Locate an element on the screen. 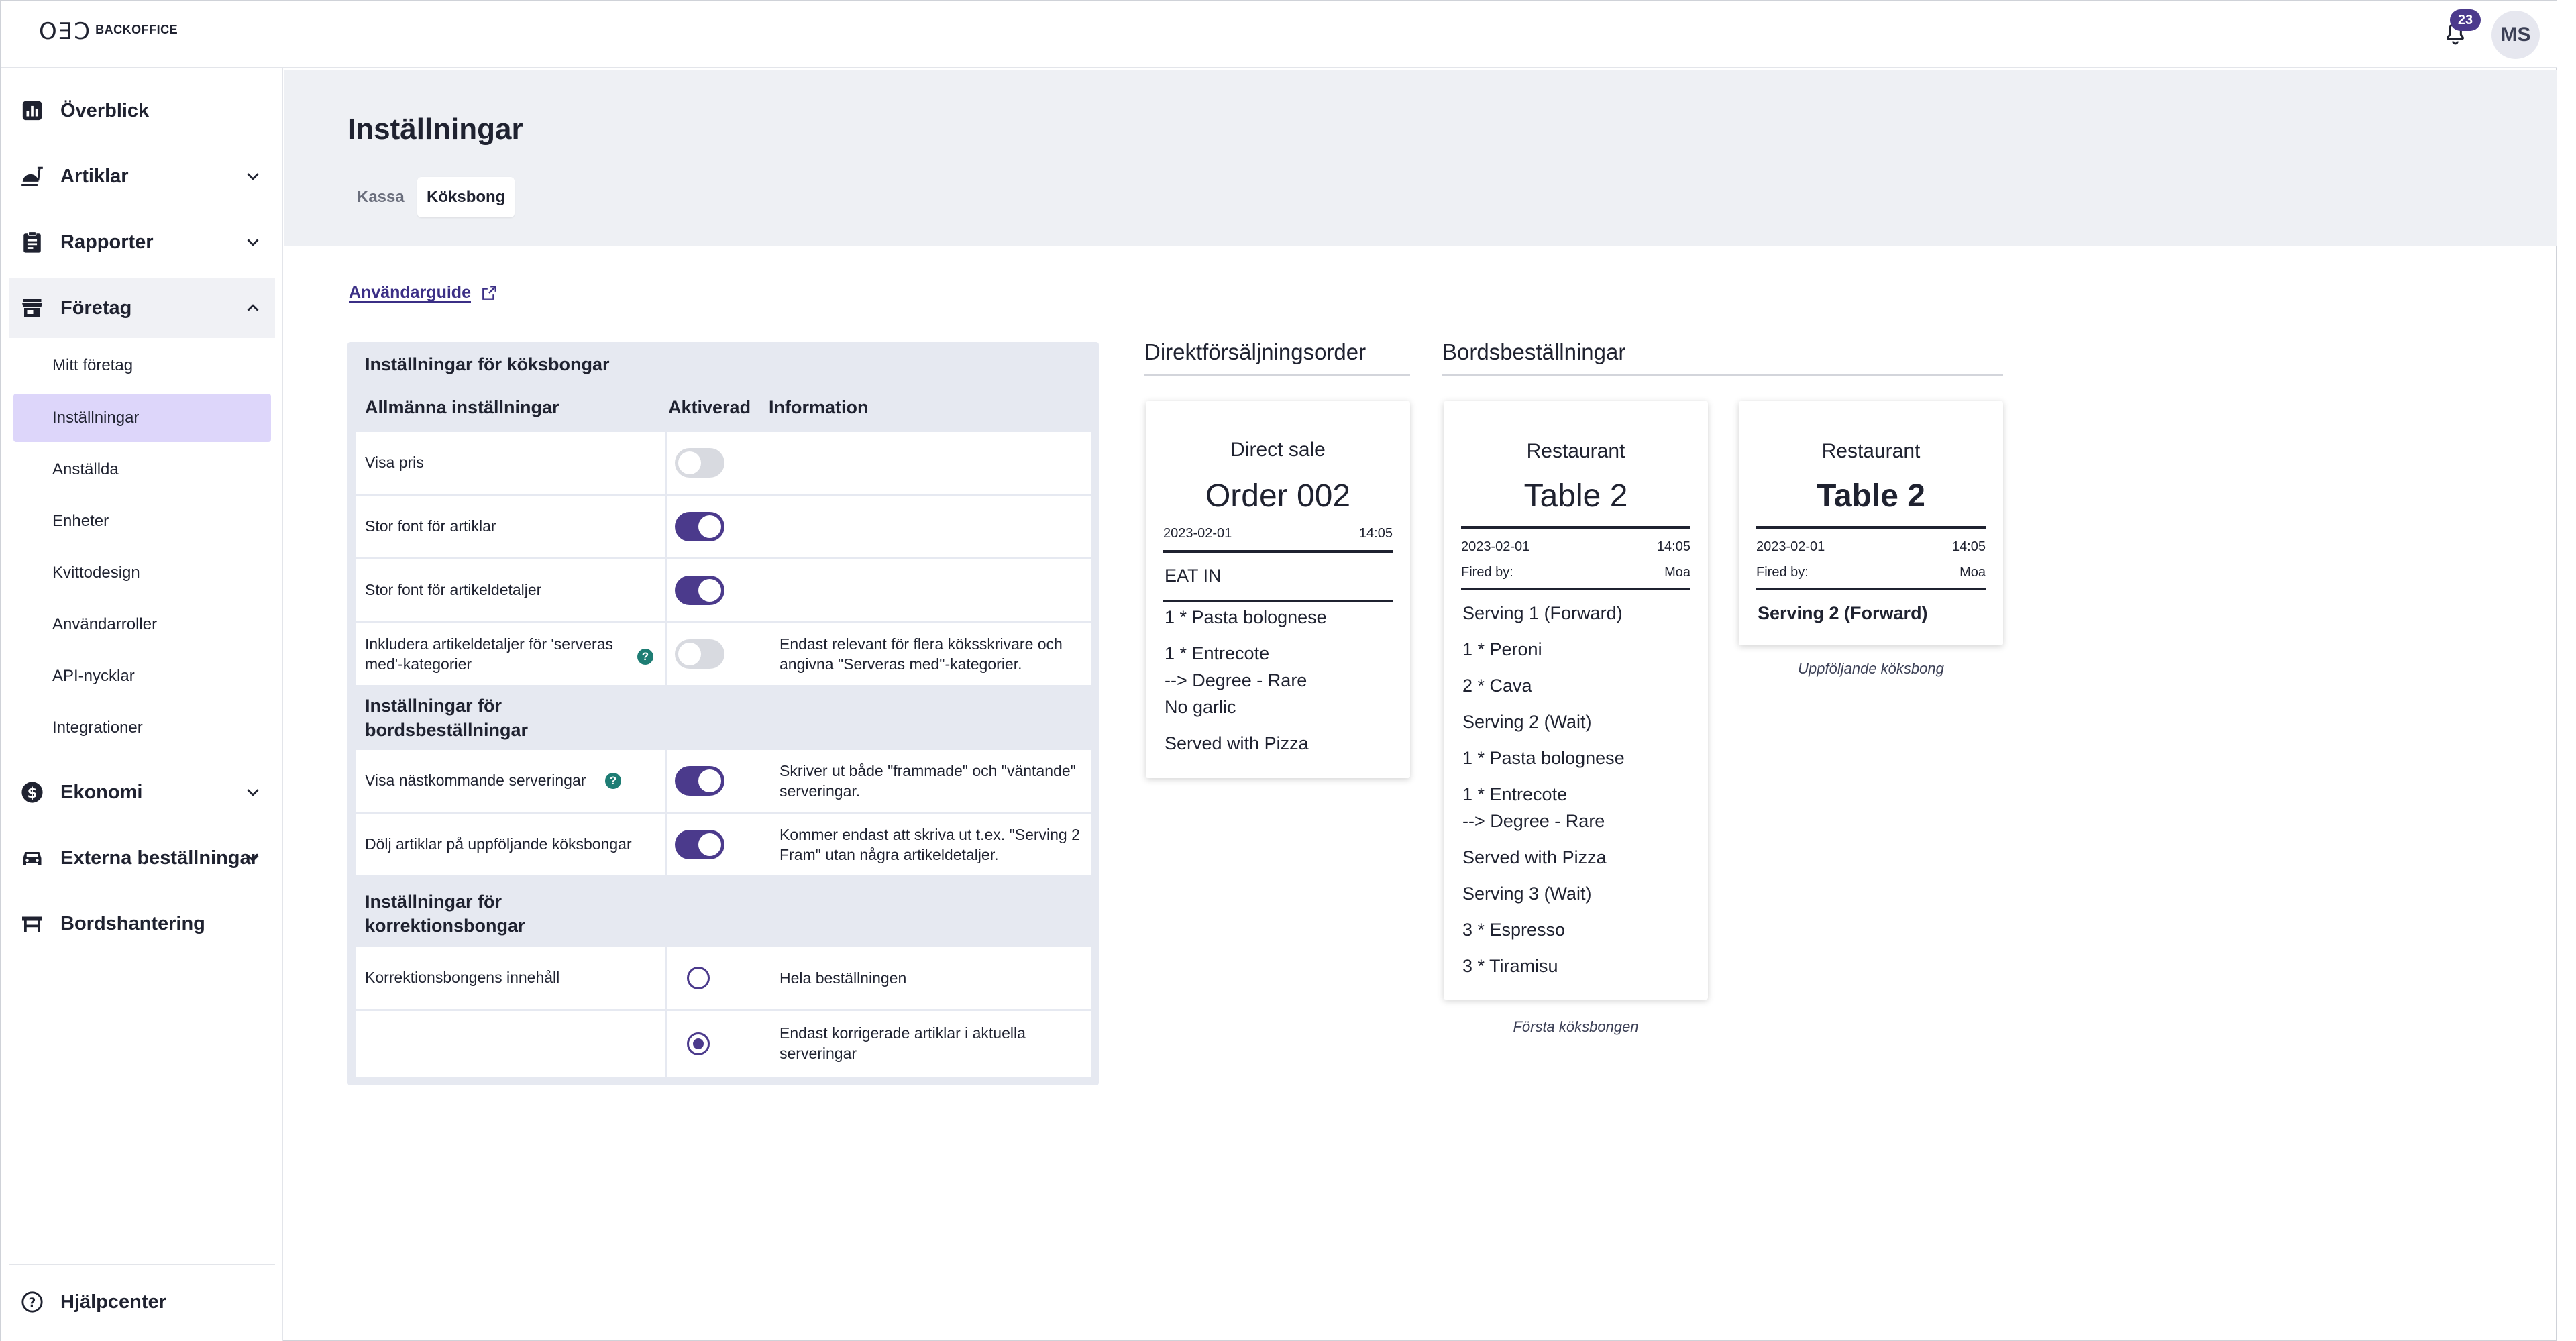 This screenshot has height=1341, width=2576. page-header: Inställningar Kassa Köksbong is located at coordinates (1420, 158).